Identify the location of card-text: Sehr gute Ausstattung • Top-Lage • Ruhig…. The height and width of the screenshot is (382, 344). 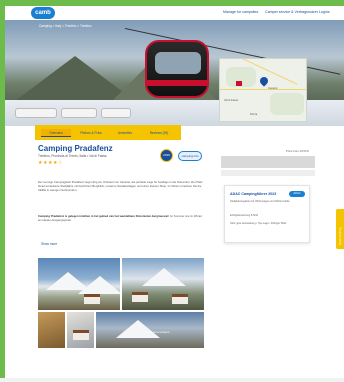
(258, 223).